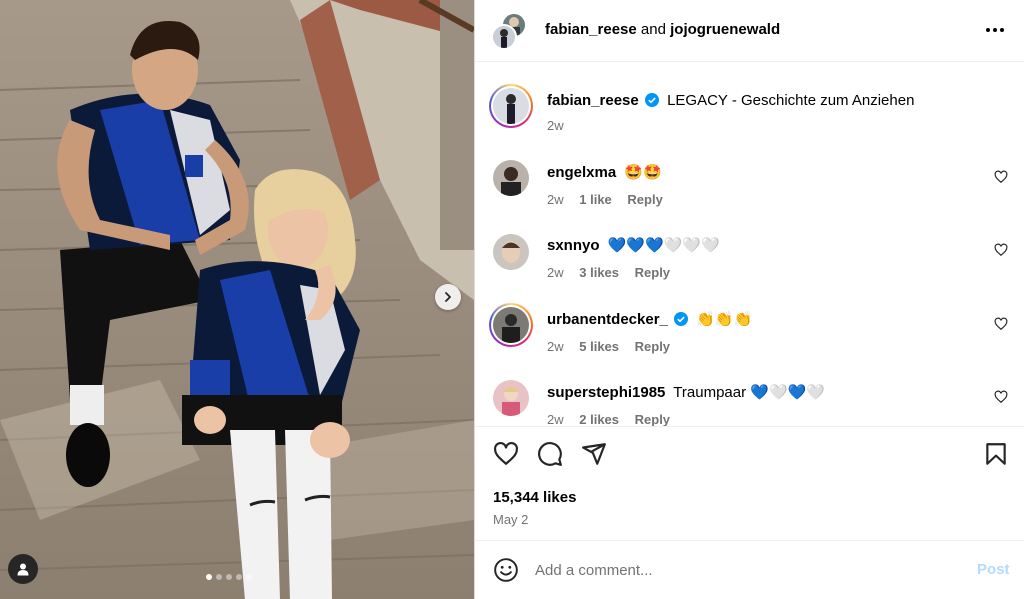 The height and width of the screenshot is (599, 1024). Describe the element at coordinates (594, 454) in the screenshot. I see `share-icon` at that location.